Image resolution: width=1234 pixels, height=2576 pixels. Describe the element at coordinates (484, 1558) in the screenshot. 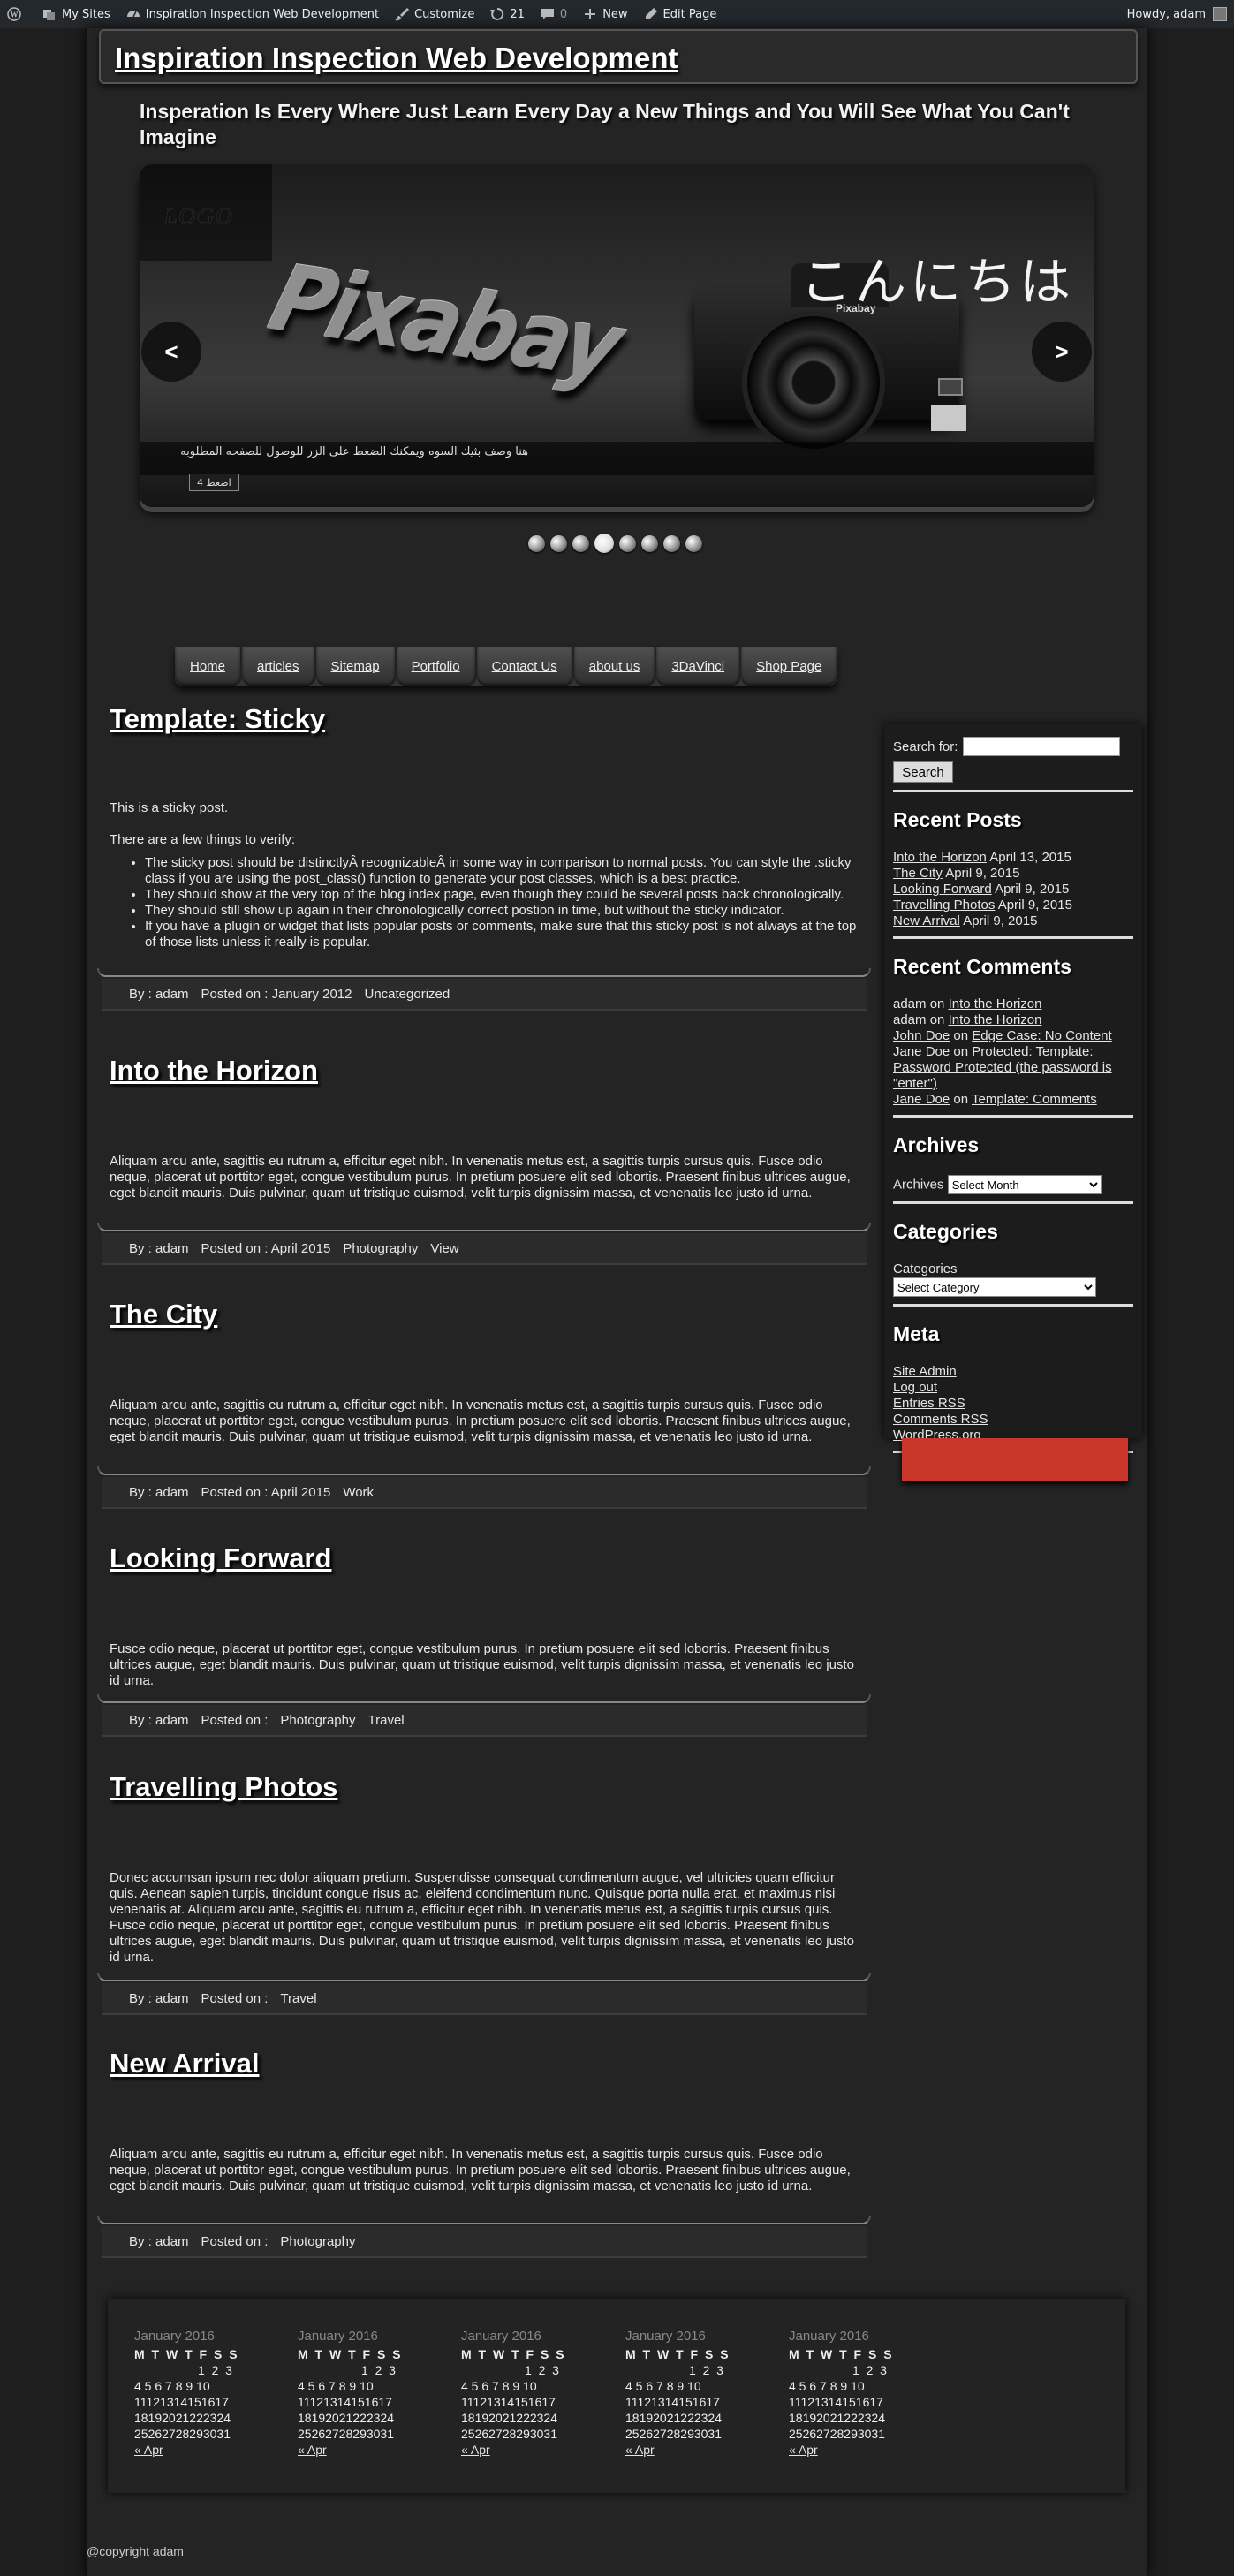

I see `post-title: Looking Forward` at that location.